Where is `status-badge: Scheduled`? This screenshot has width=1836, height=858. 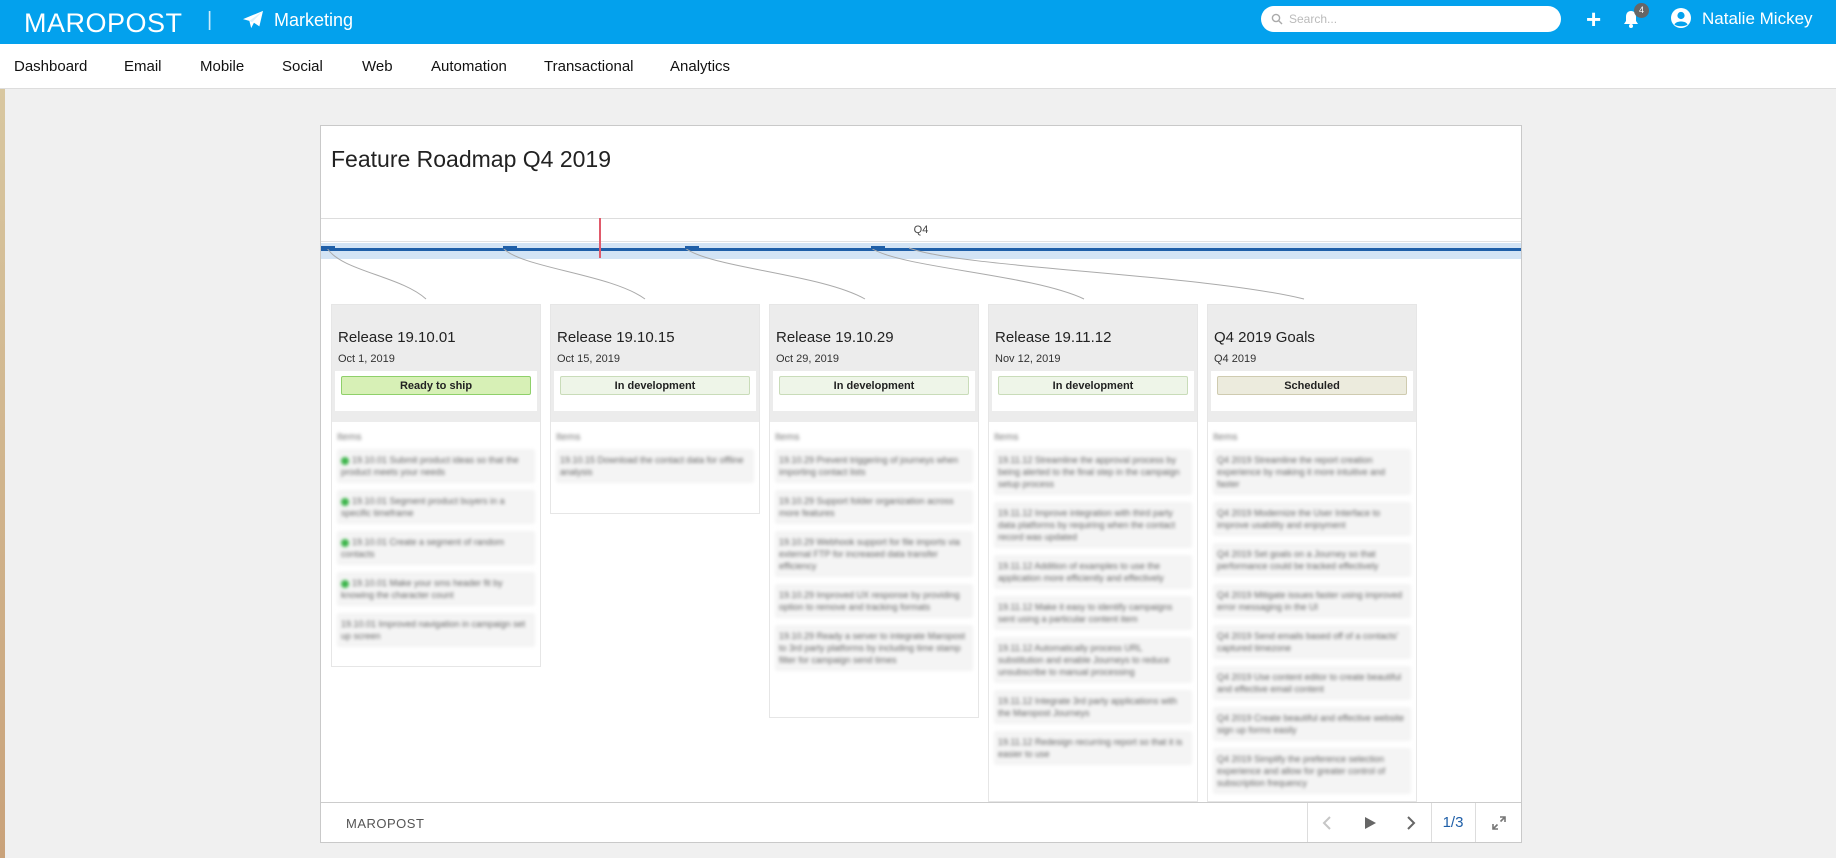 status-badge: Scheduled is located at coordinates (1312, 385).